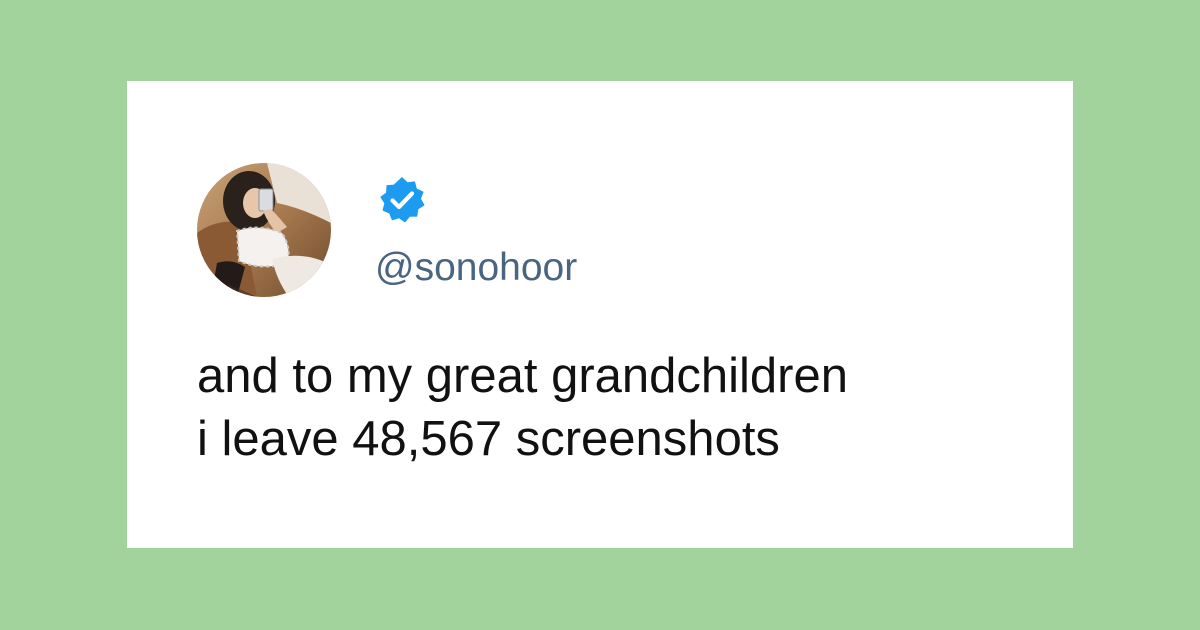 The width and height of the screenshot is (1200, 630). What do you see at coordinates (476, 268) in the screenshot?
I see `user-handle: @sonohoor` at bounding box center [476, 268].